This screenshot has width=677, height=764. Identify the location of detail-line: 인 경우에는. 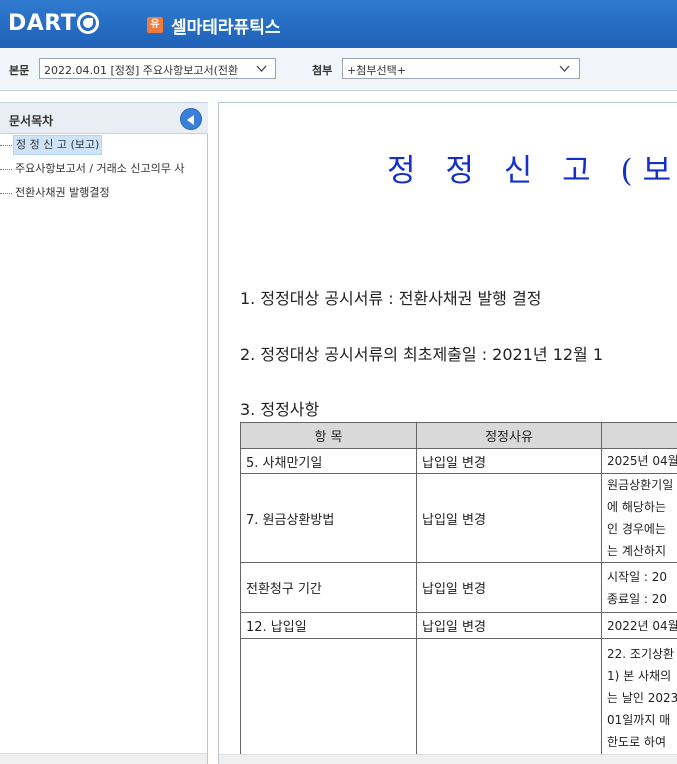
(637, 529).